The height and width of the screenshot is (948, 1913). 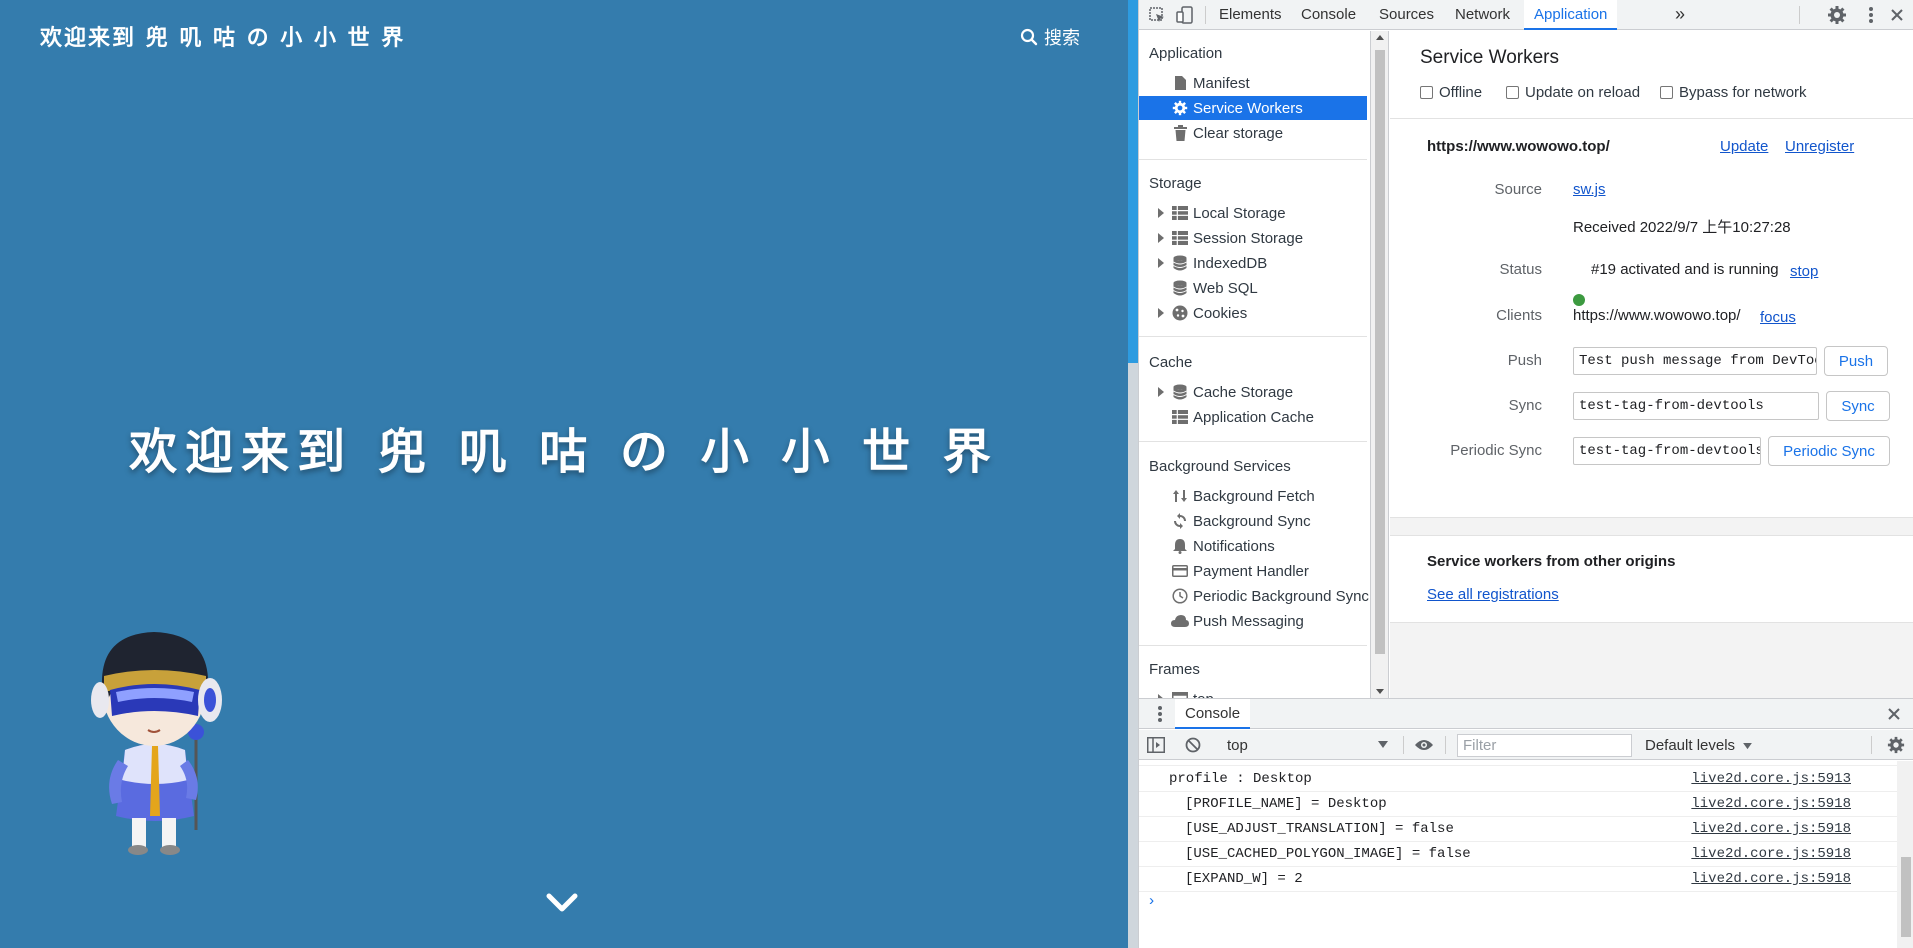 I want to click on device-toolbar-icon, so click(x=1185, y=15).